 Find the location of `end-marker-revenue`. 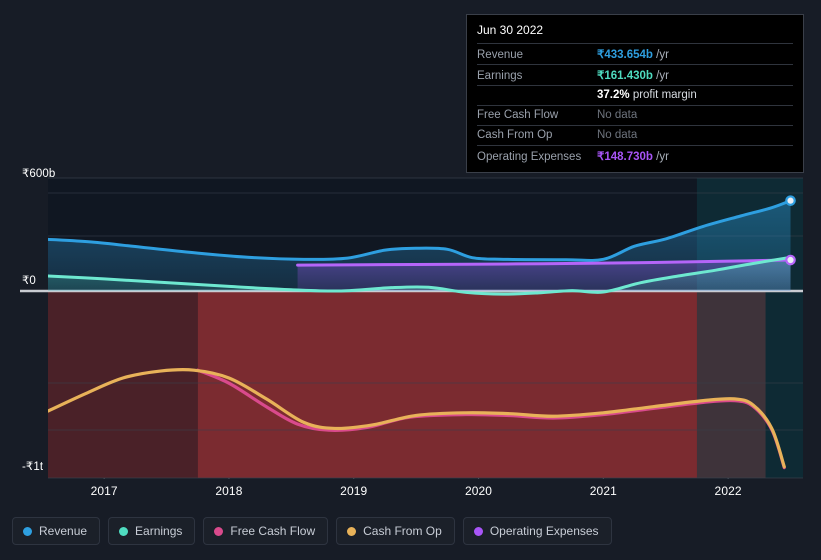

end-marker-revenue is located at coordinates (790, 200).